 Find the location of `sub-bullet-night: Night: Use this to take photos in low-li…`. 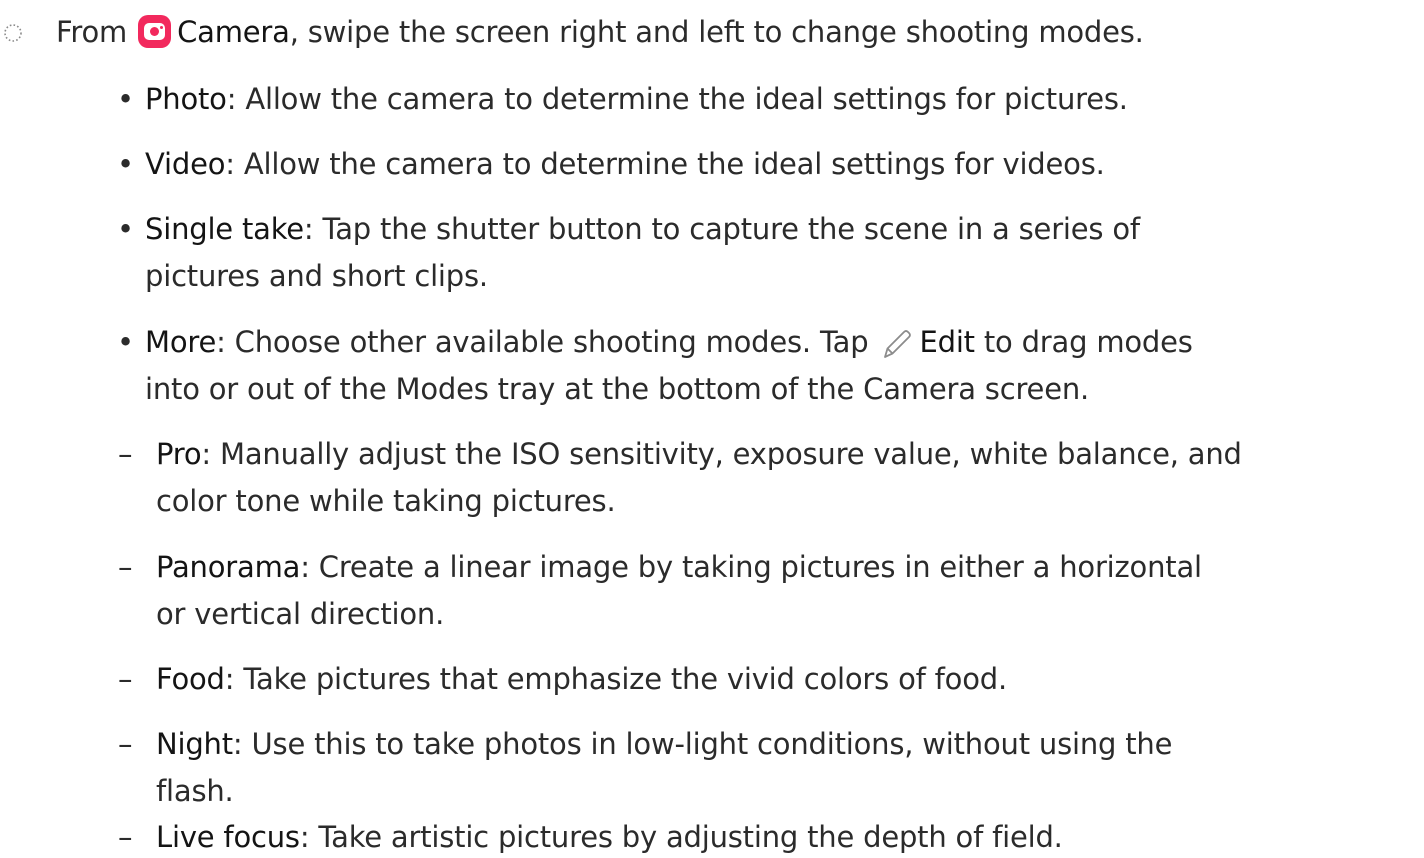

sub-bullet-night: Night: Use this to take photos in low-li… is located at coordinates (664, 744).